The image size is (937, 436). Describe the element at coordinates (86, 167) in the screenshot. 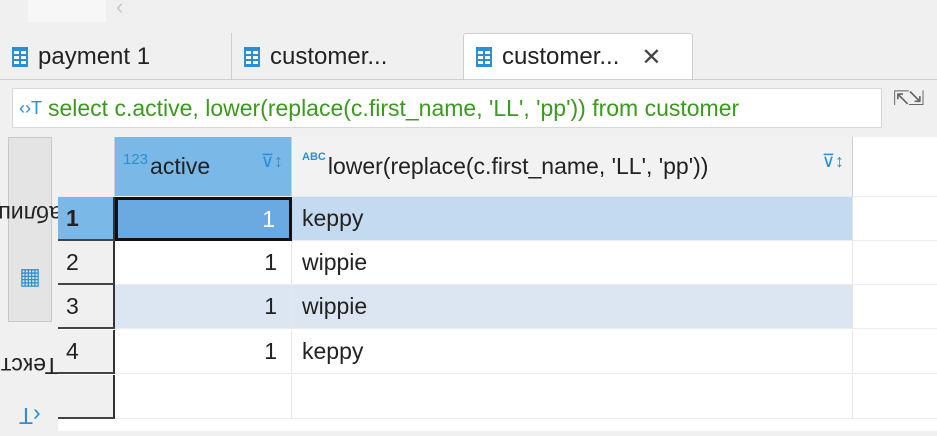

I see `corner-cell` at that location.